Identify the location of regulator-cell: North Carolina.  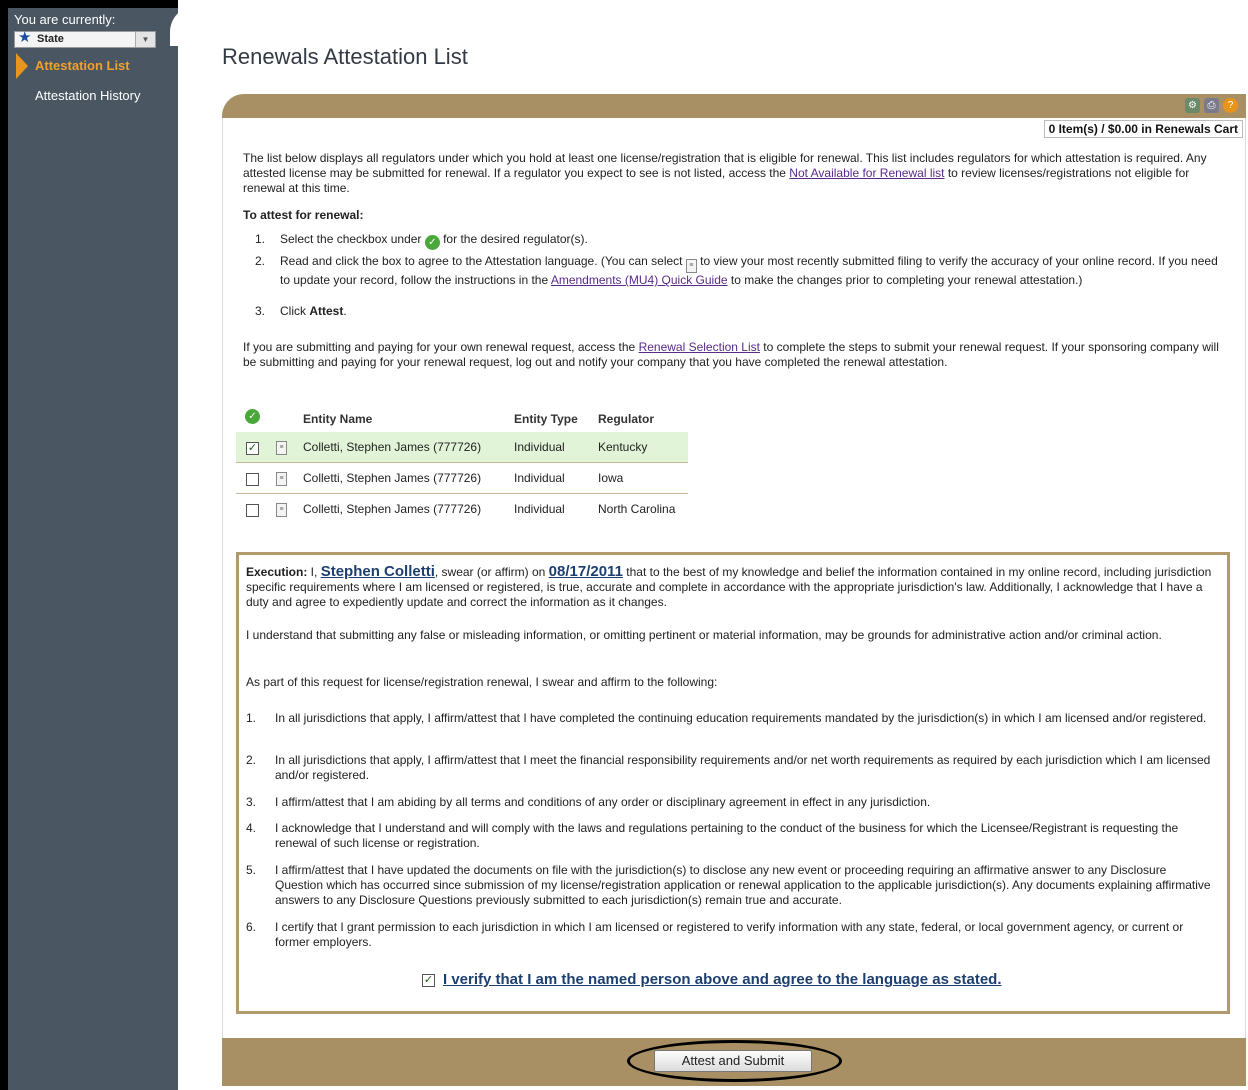
(637, 509).